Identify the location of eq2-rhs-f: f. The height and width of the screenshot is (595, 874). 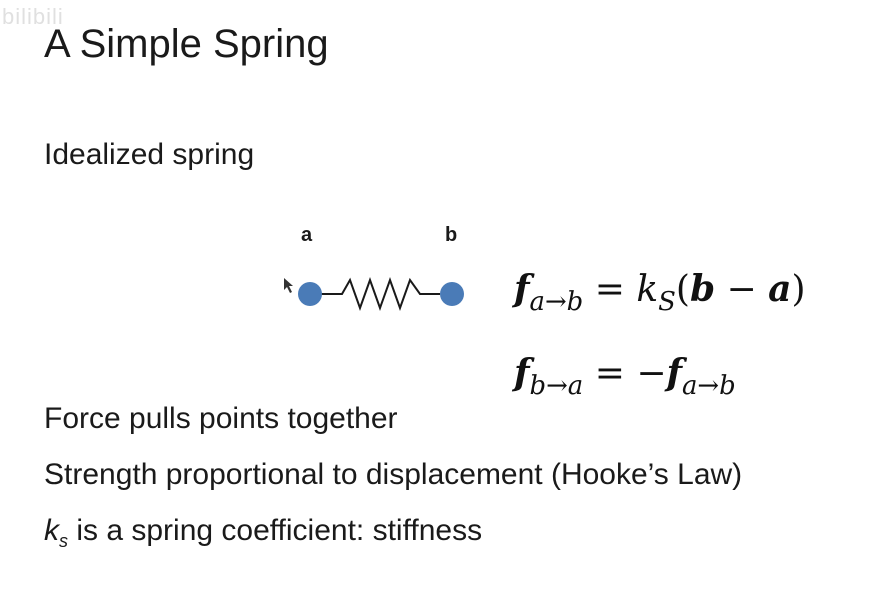
(674, 373).